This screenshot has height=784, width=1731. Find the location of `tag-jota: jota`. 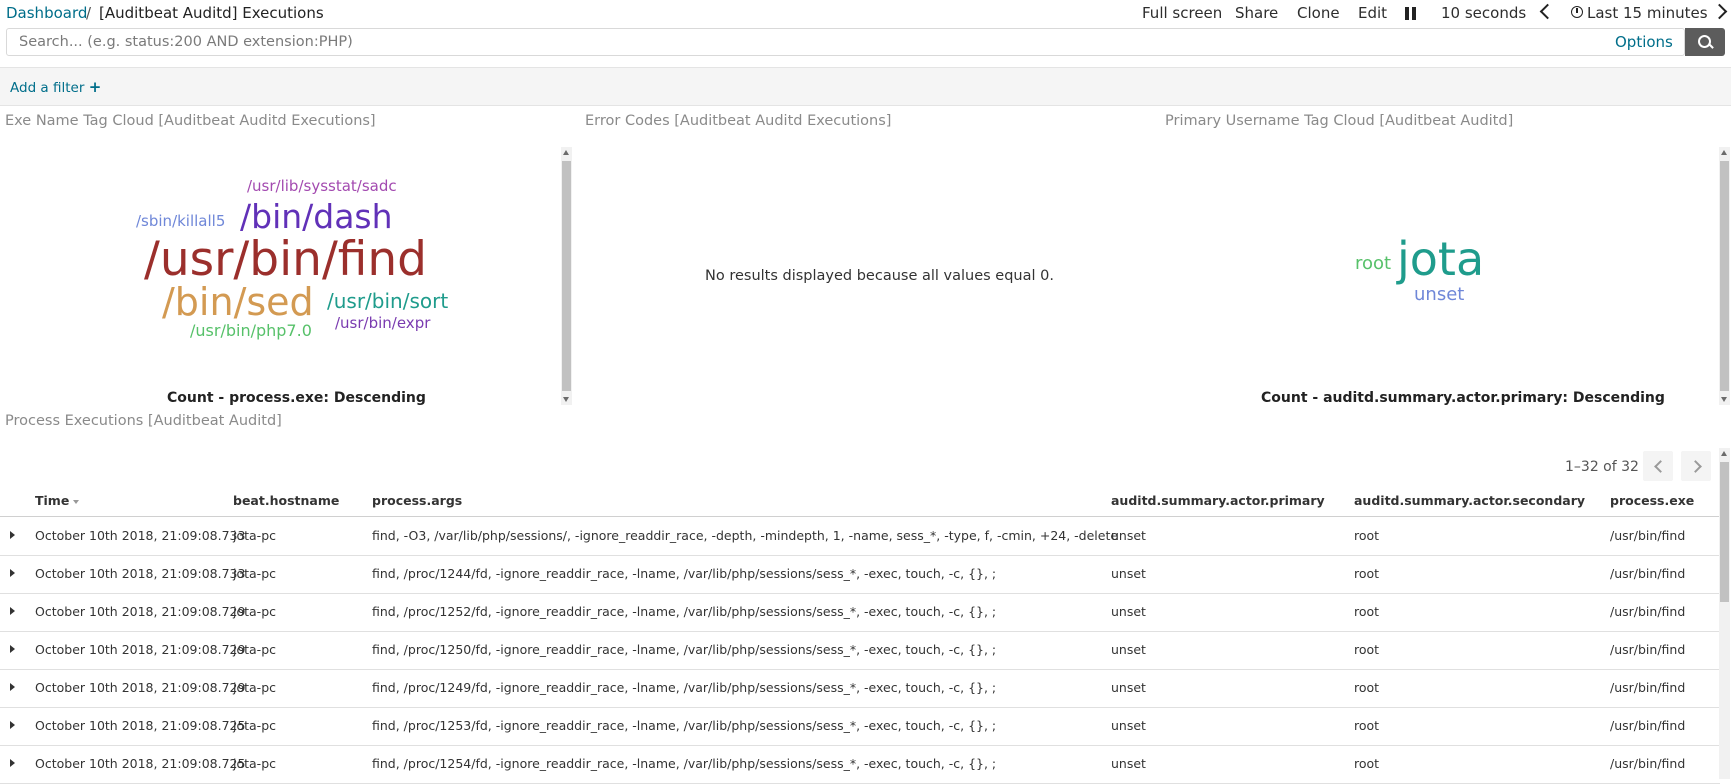

tag-jota: jota is located at coordinates (1440, 259).